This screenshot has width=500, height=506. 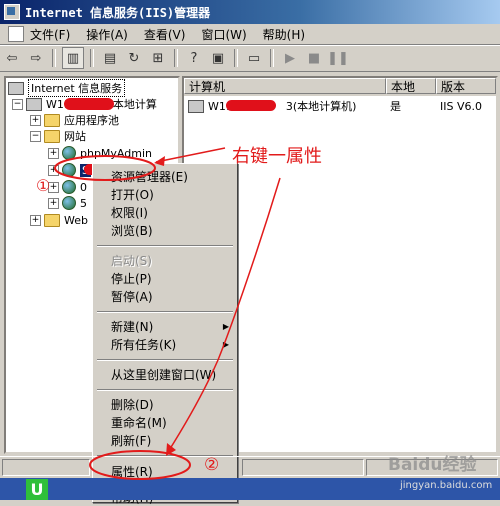 I want to click on menu-action: 操作(A), so click(x=107, y=34).